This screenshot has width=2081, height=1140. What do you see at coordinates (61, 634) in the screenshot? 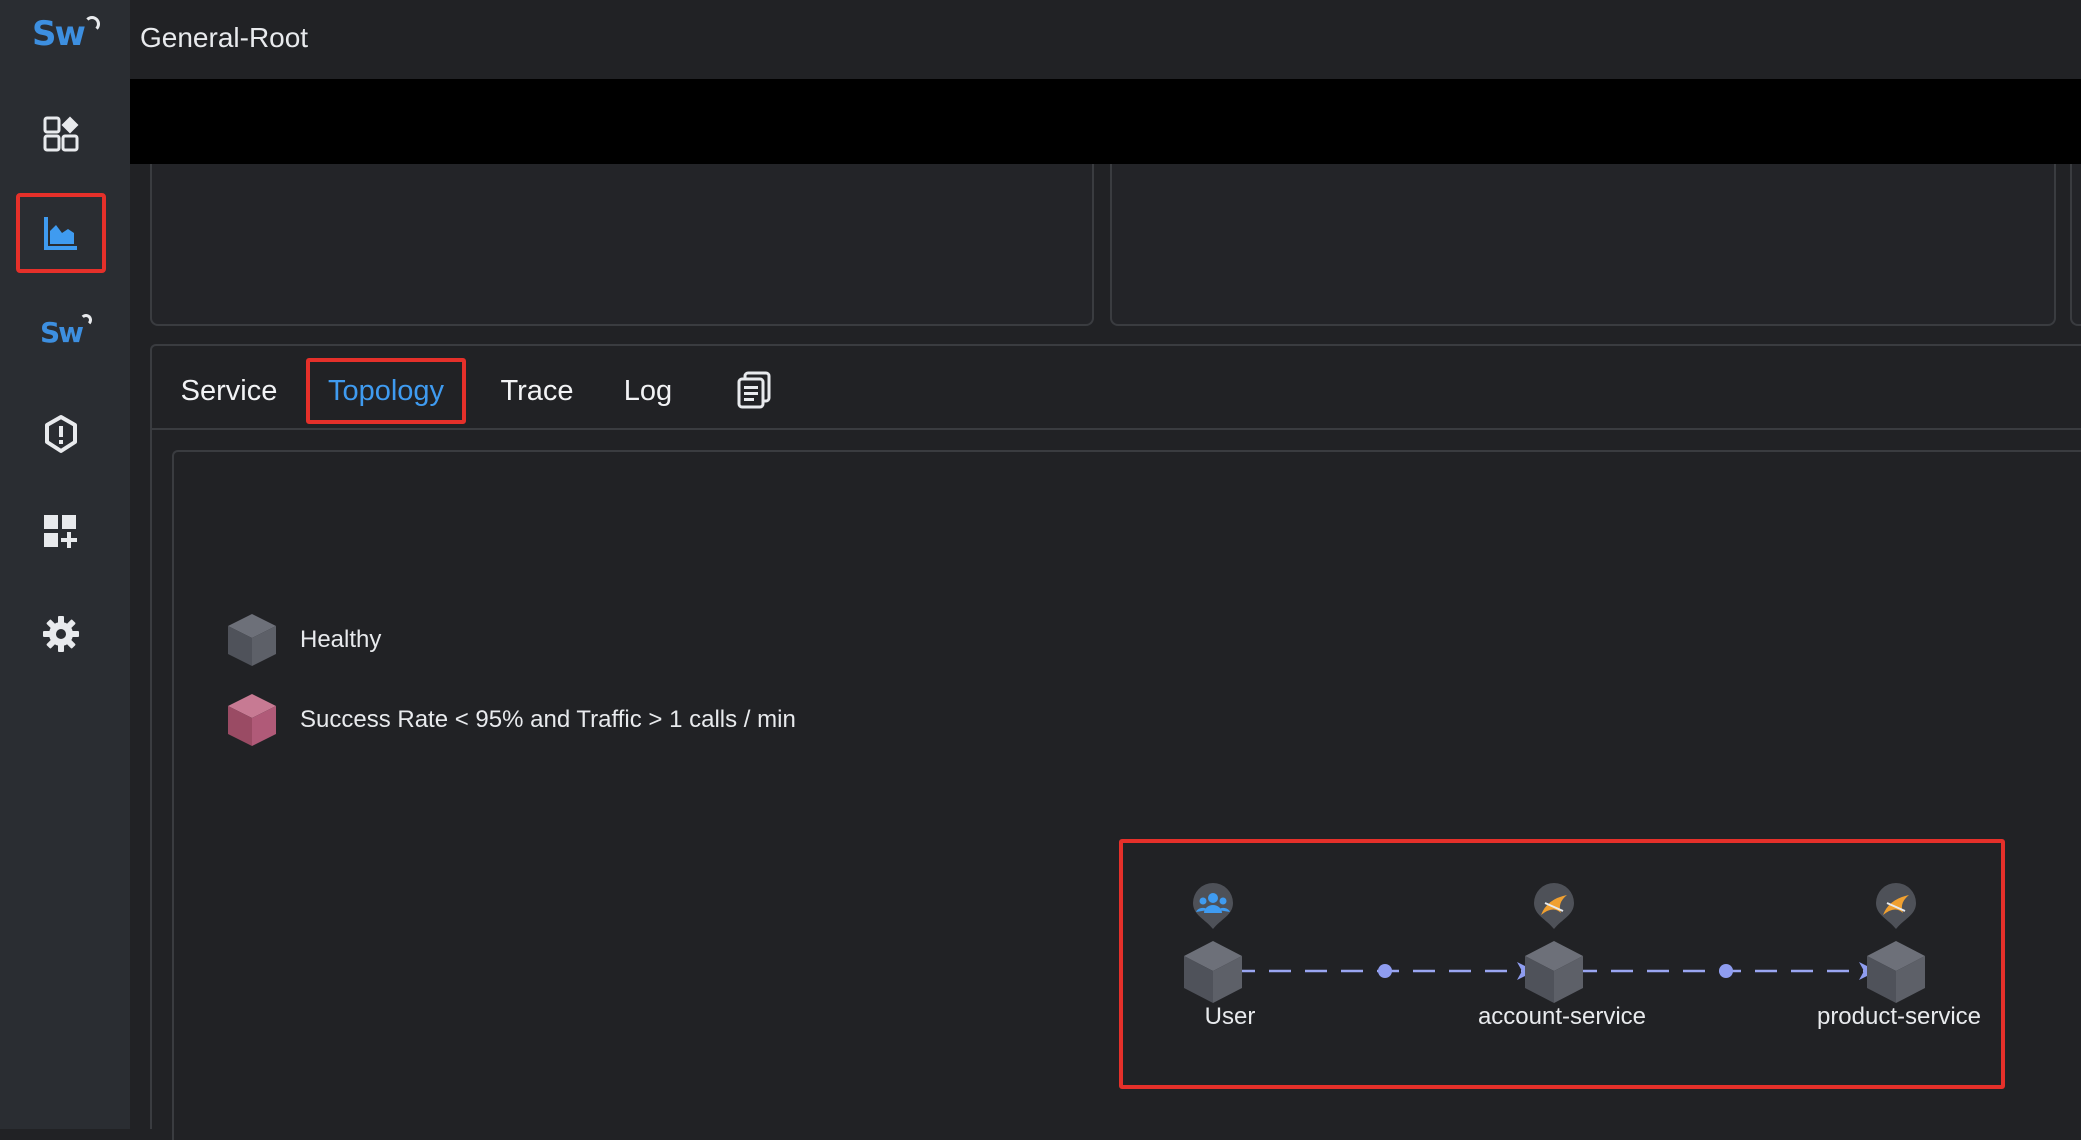
I see `settings-gear-icon` at bounding box center [61, 634].